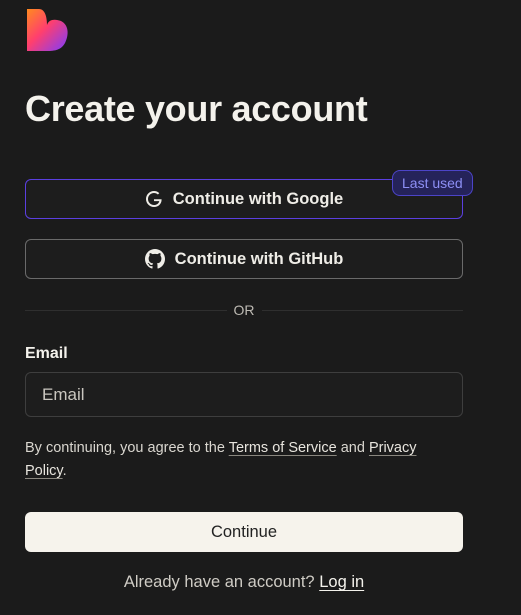 The width and height of the screenshot is (521, 615). Describe the element at coordinates (244, 532) in the screenshot. I see `continue-button: Continue` at that location.